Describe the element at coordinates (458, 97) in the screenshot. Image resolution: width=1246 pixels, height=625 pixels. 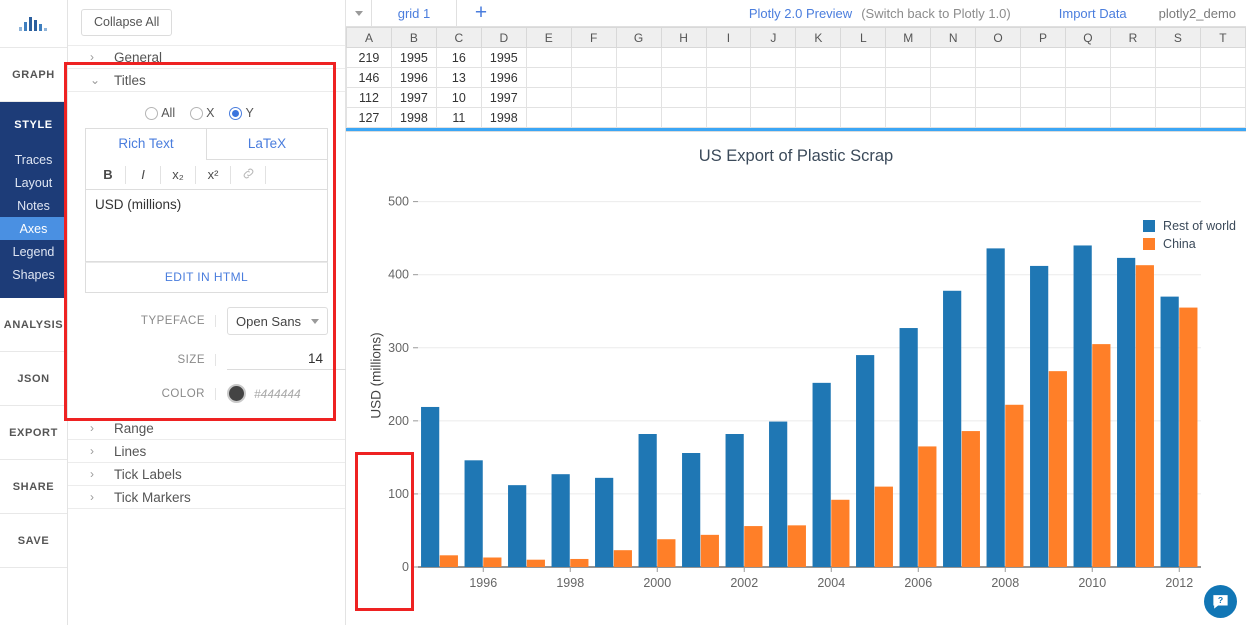
I see `grid-cell: 10` at that location.